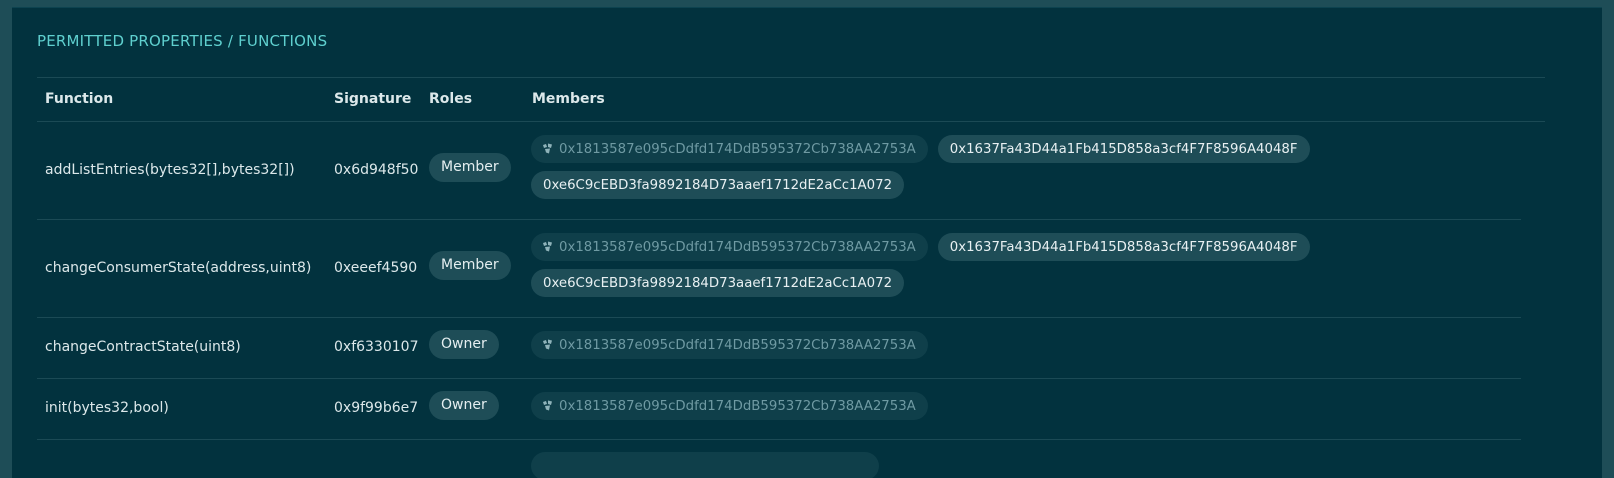 This screenshot has height=478, width=1614. Describe the element at coordinates (107, 408) in the screenshot. I see `function-name: init(bytes32,bool)` at that location.